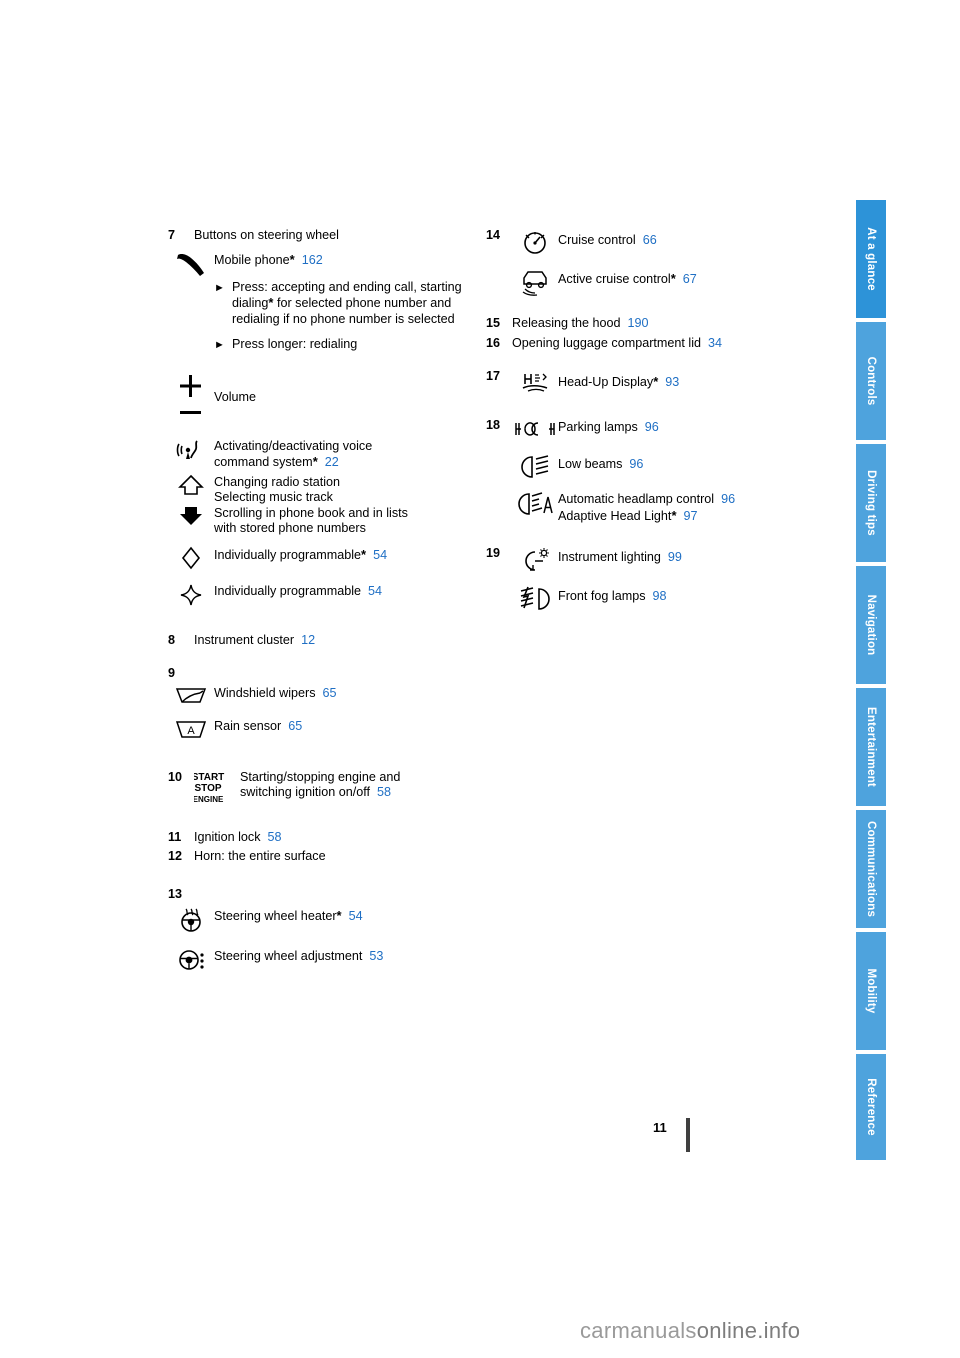 The height and width of the screenshot is (1358, 960). I want to click on tab-label: Driving tips, so click(871, 503).